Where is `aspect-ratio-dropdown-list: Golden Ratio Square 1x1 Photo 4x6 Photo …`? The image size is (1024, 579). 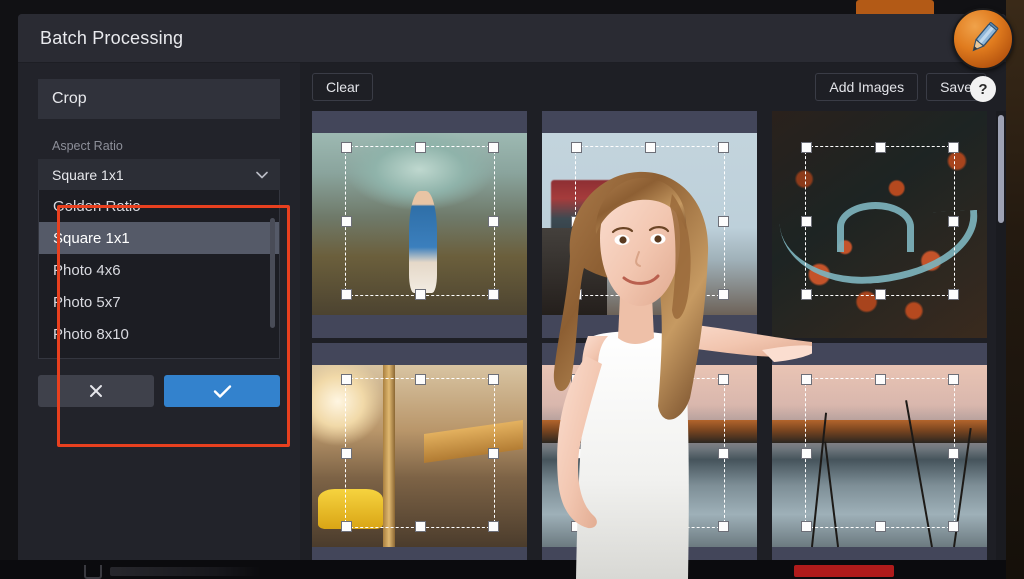 aspect-ratio-dropdown-list: Golden Ratio Square 1x1 Photo 4x6 Photo … is located at coordinates (159, 274).